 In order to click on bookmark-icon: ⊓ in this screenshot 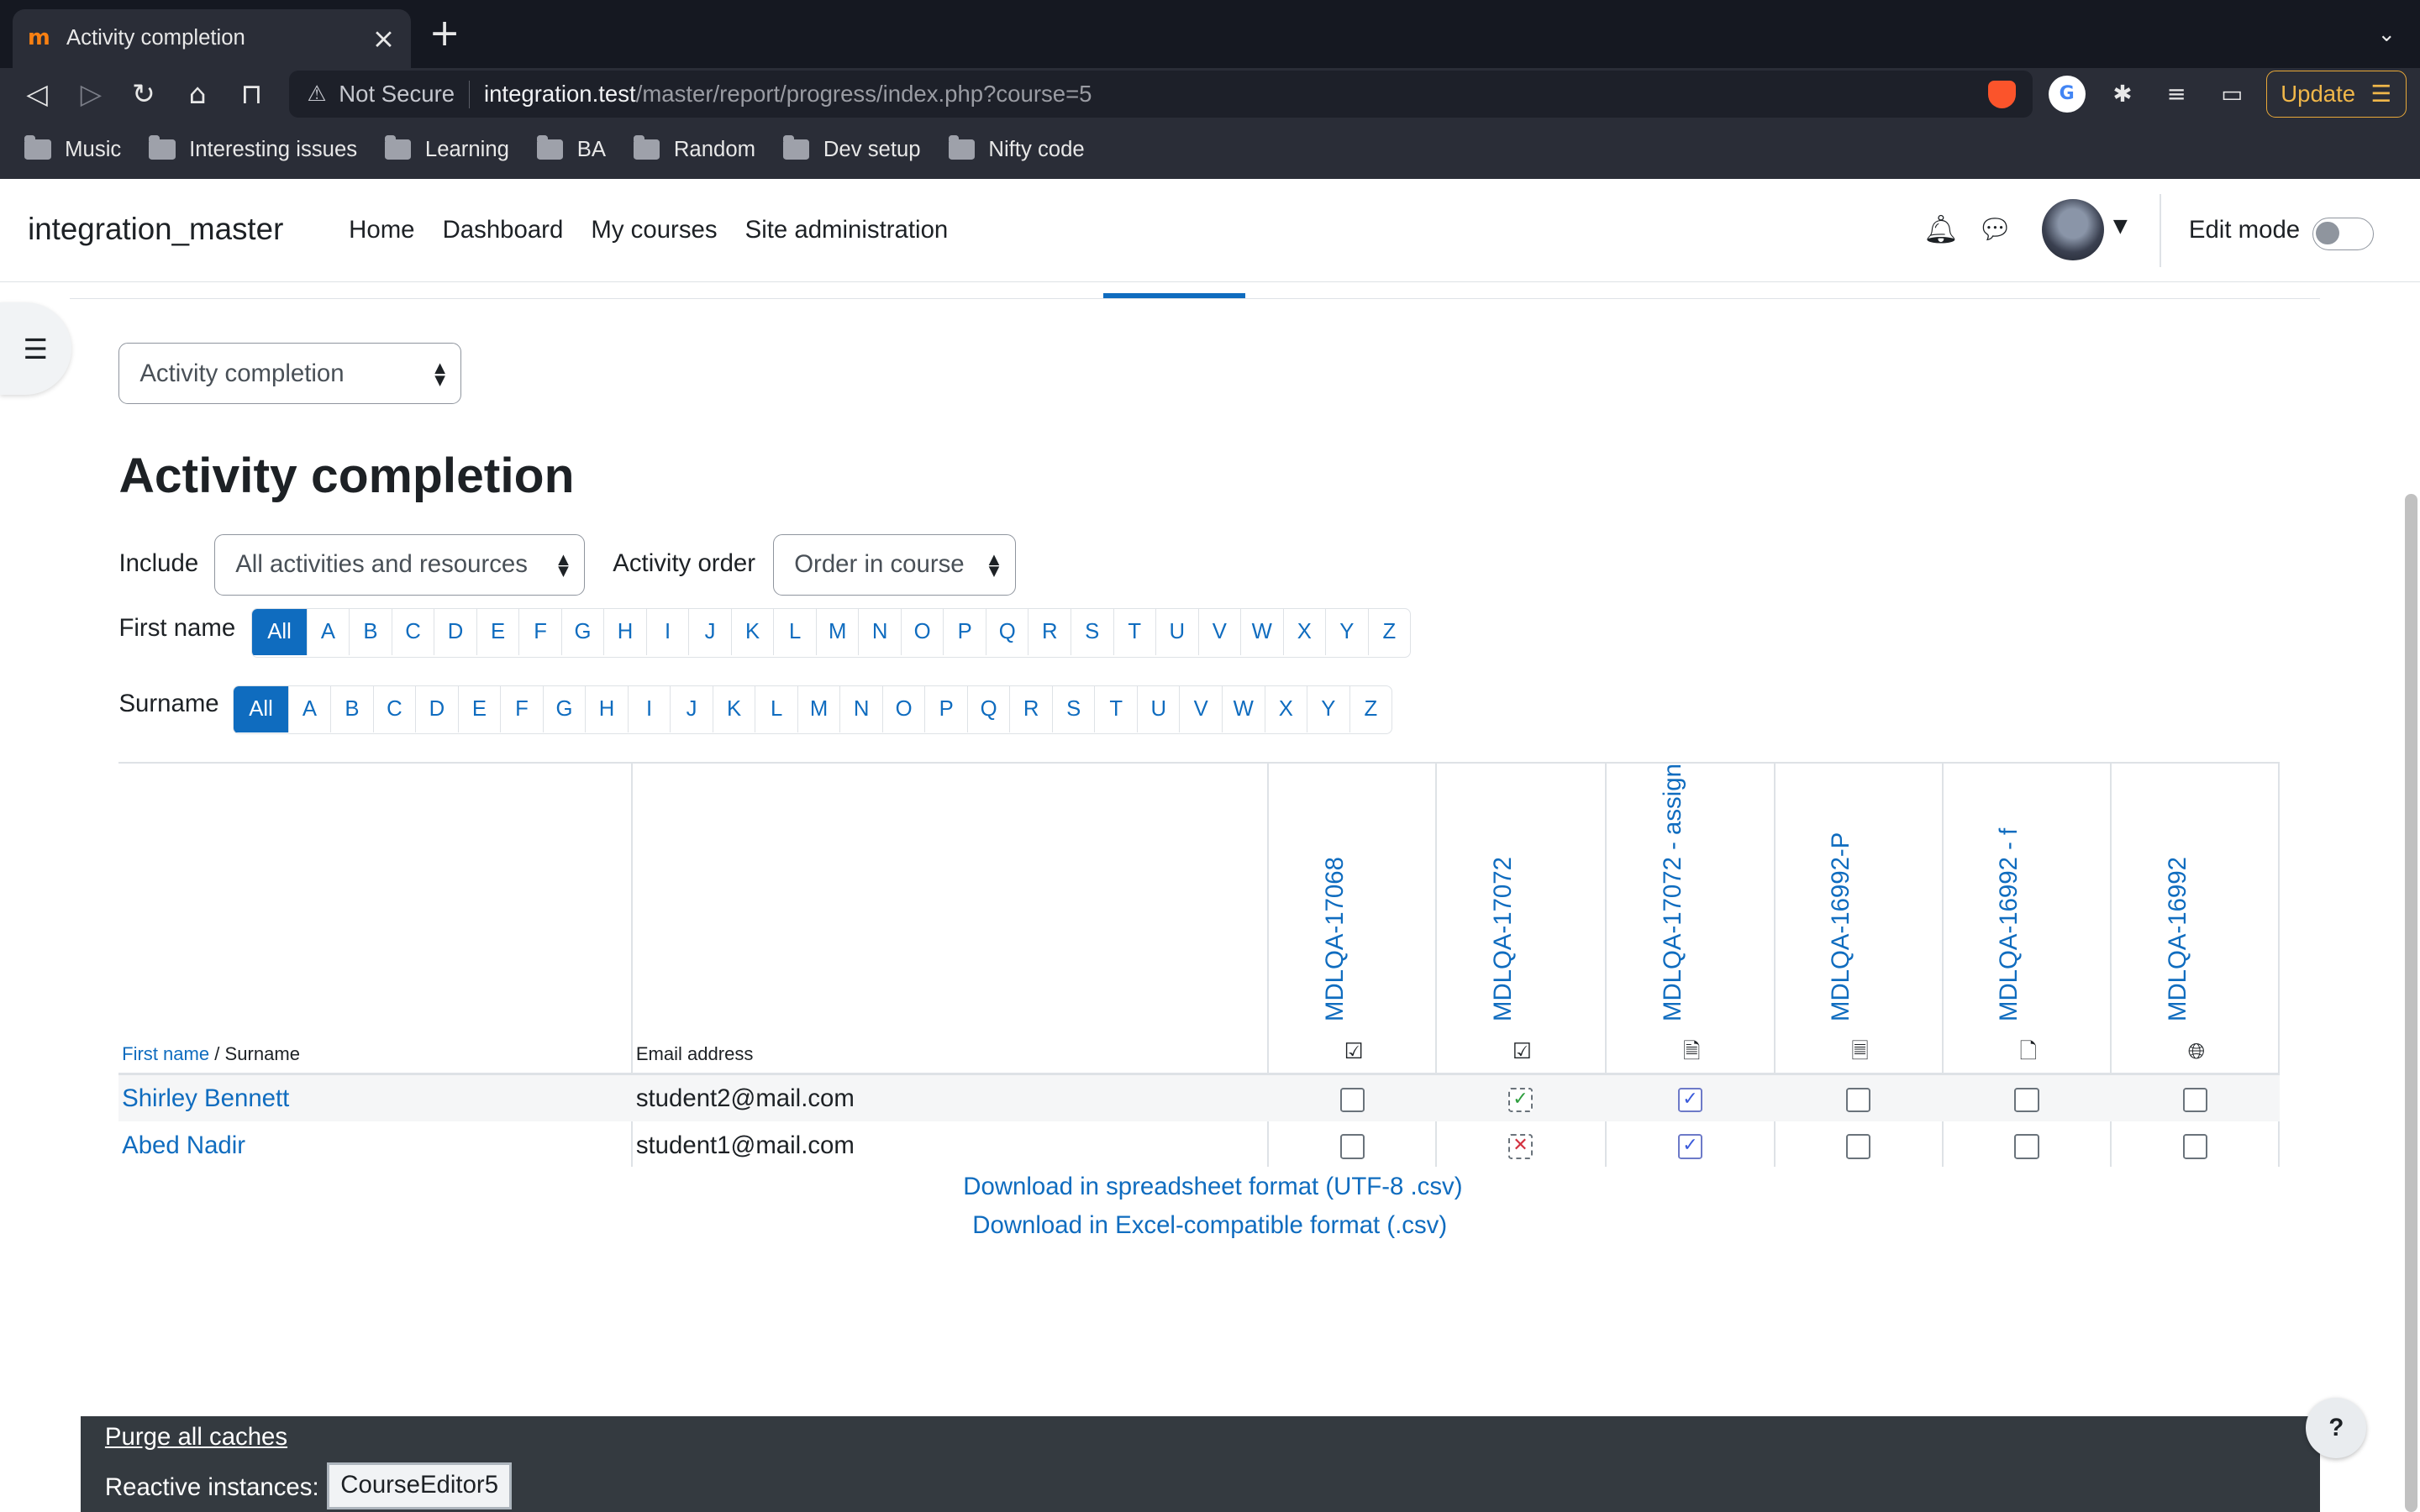, I will do `click(251, 94)`.